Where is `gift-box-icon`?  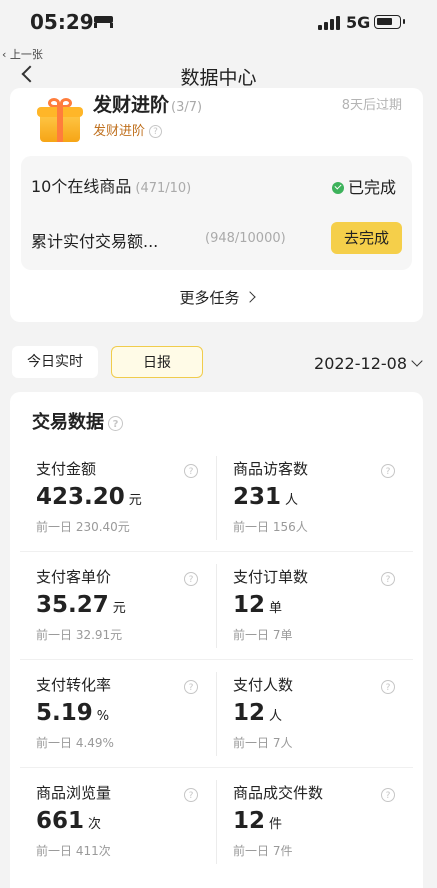
gift-box-icon is located at coordinates (60, 121).